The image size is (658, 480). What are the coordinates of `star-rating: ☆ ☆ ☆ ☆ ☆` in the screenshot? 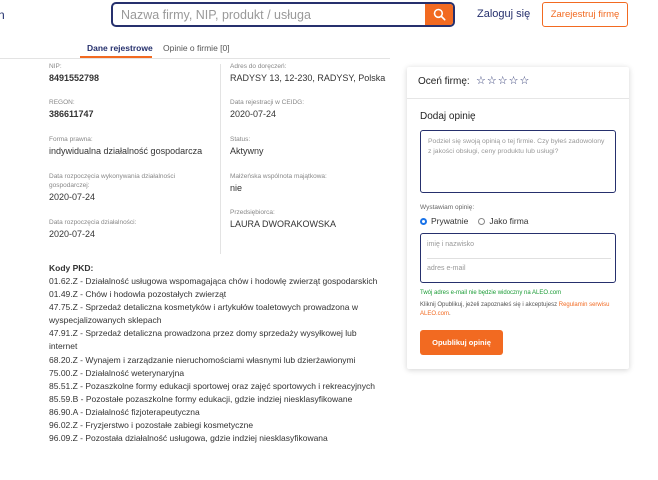 It's located at (502, 80).